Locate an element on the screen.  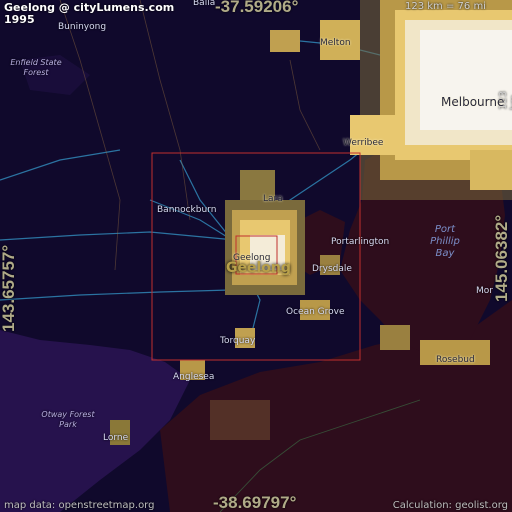
place-portarlington: Portarlington is located at coordinates (360, 242).